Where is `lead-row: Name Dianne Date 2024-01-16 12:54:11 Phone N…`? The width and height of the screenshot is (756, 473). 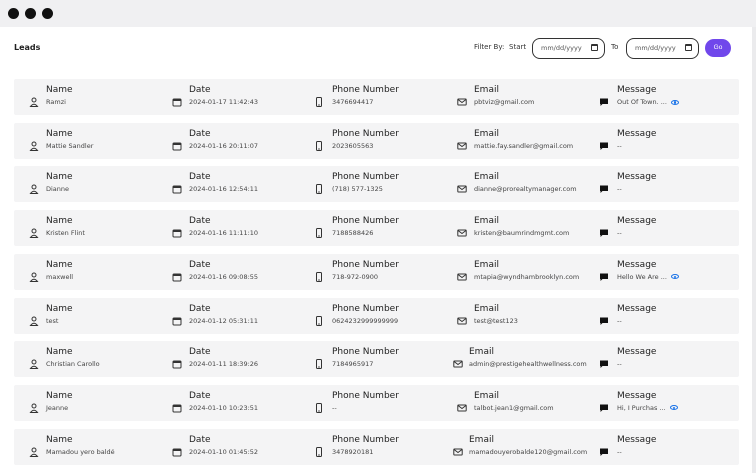 lead-row: Name Dianne Date 2024-01-16 12:54:11 Phone N… is located at coordinates (376, 184).